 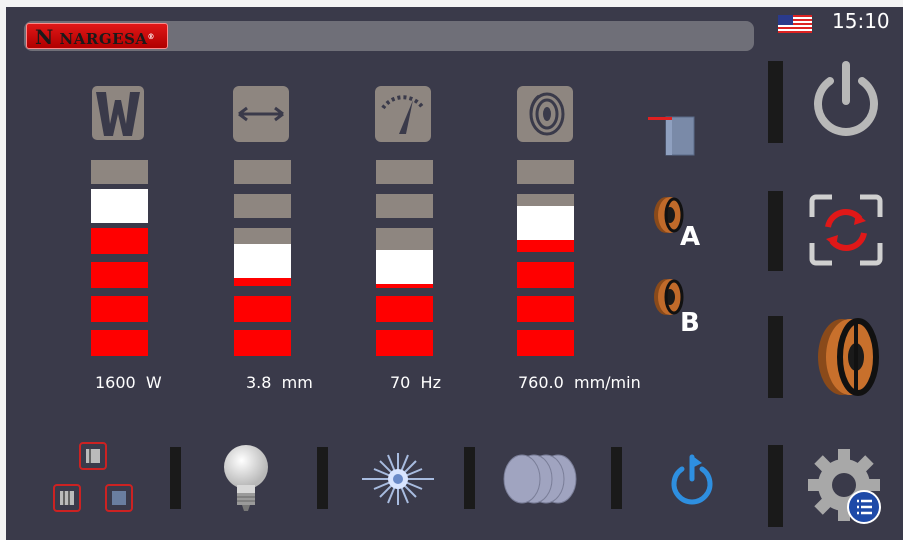 What do you see at coordinates (545, 114) in the screenshot?
I see `wire-spool-icon` at bounding box center [545, 114].